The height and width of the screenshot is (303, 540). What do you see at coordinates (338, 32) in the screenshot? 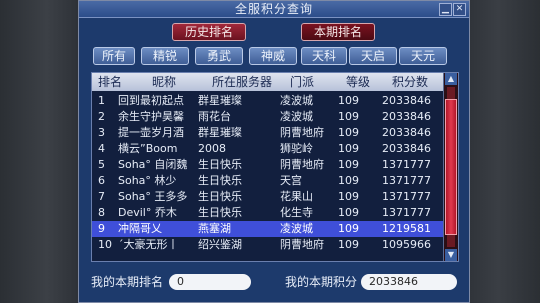
I see `tab-current-ranking: 本期排名` at bounding box center [338, 32].